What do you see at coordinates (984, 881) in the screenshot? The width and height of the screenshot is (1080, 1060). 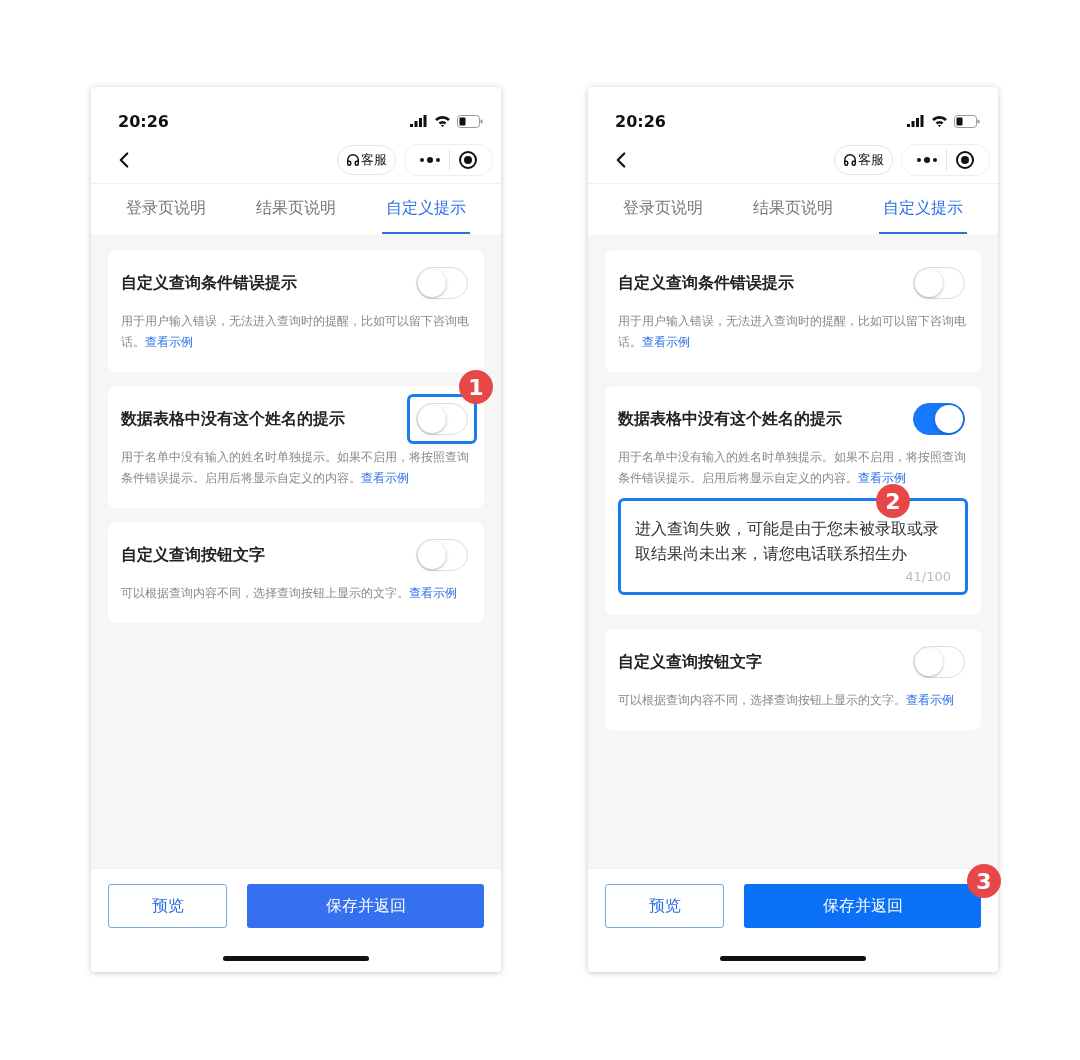 I see `step-badge: 3` at bounding box center [984, 881].